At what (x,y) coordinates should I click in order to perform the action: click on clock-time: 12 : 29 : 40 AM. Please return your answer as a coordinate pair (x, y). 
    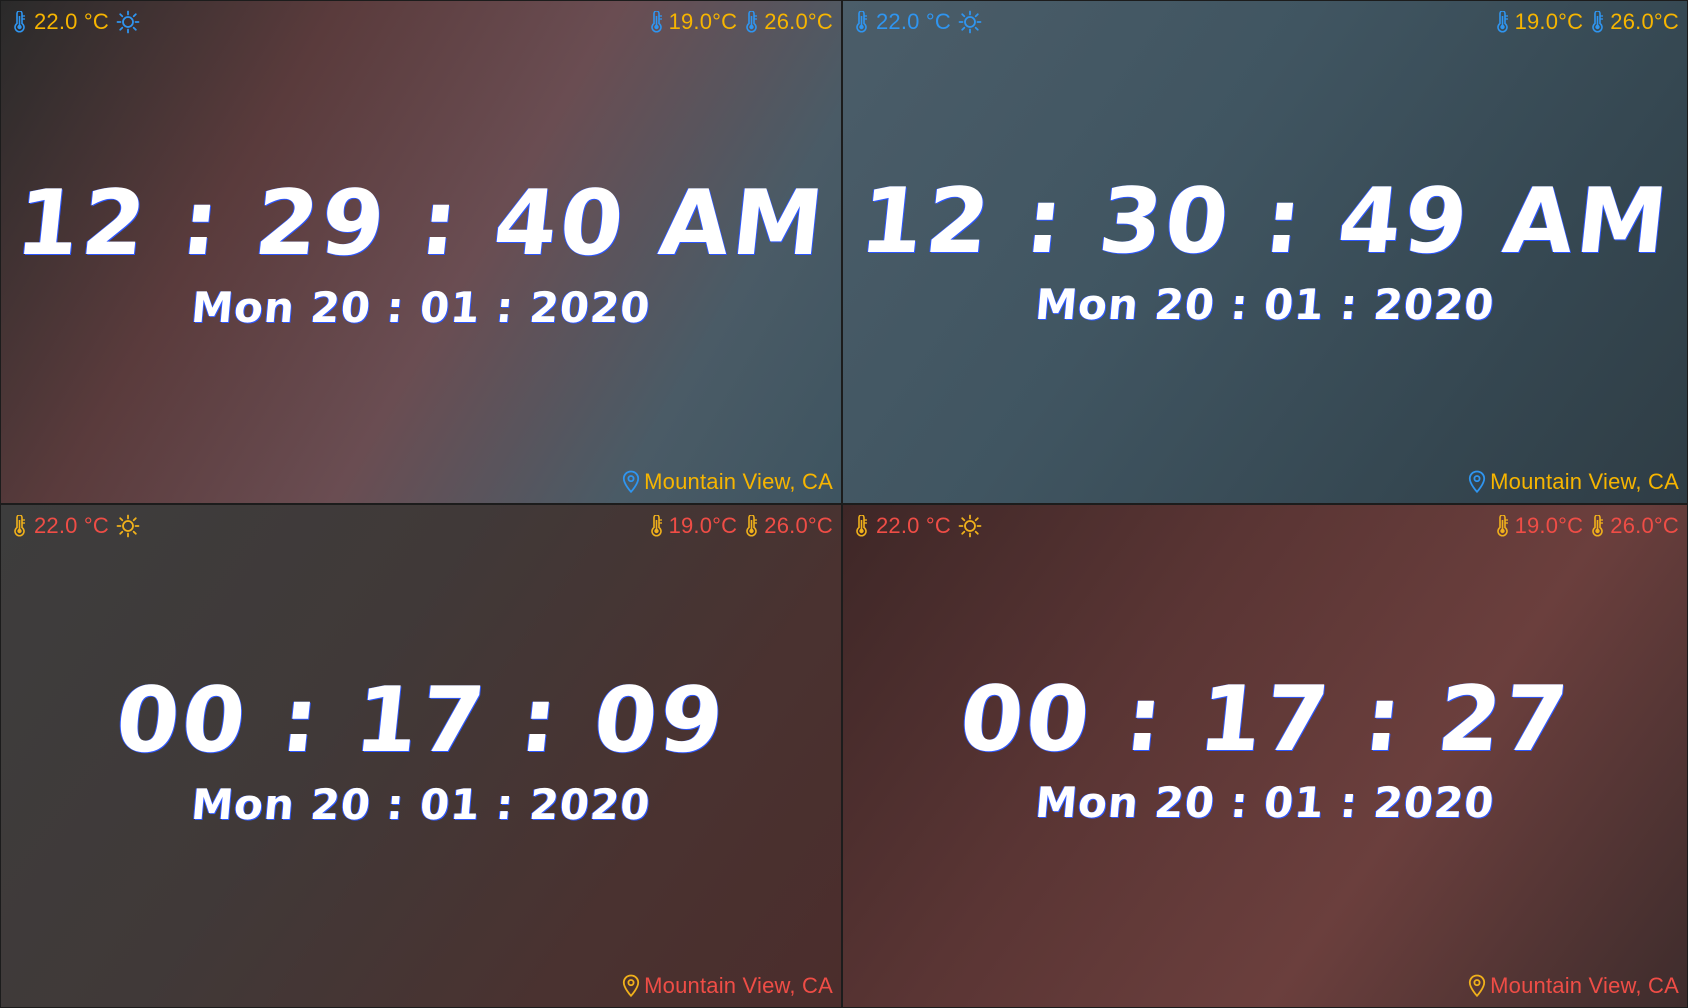
    Looking at the image, I should click on (421, 223).